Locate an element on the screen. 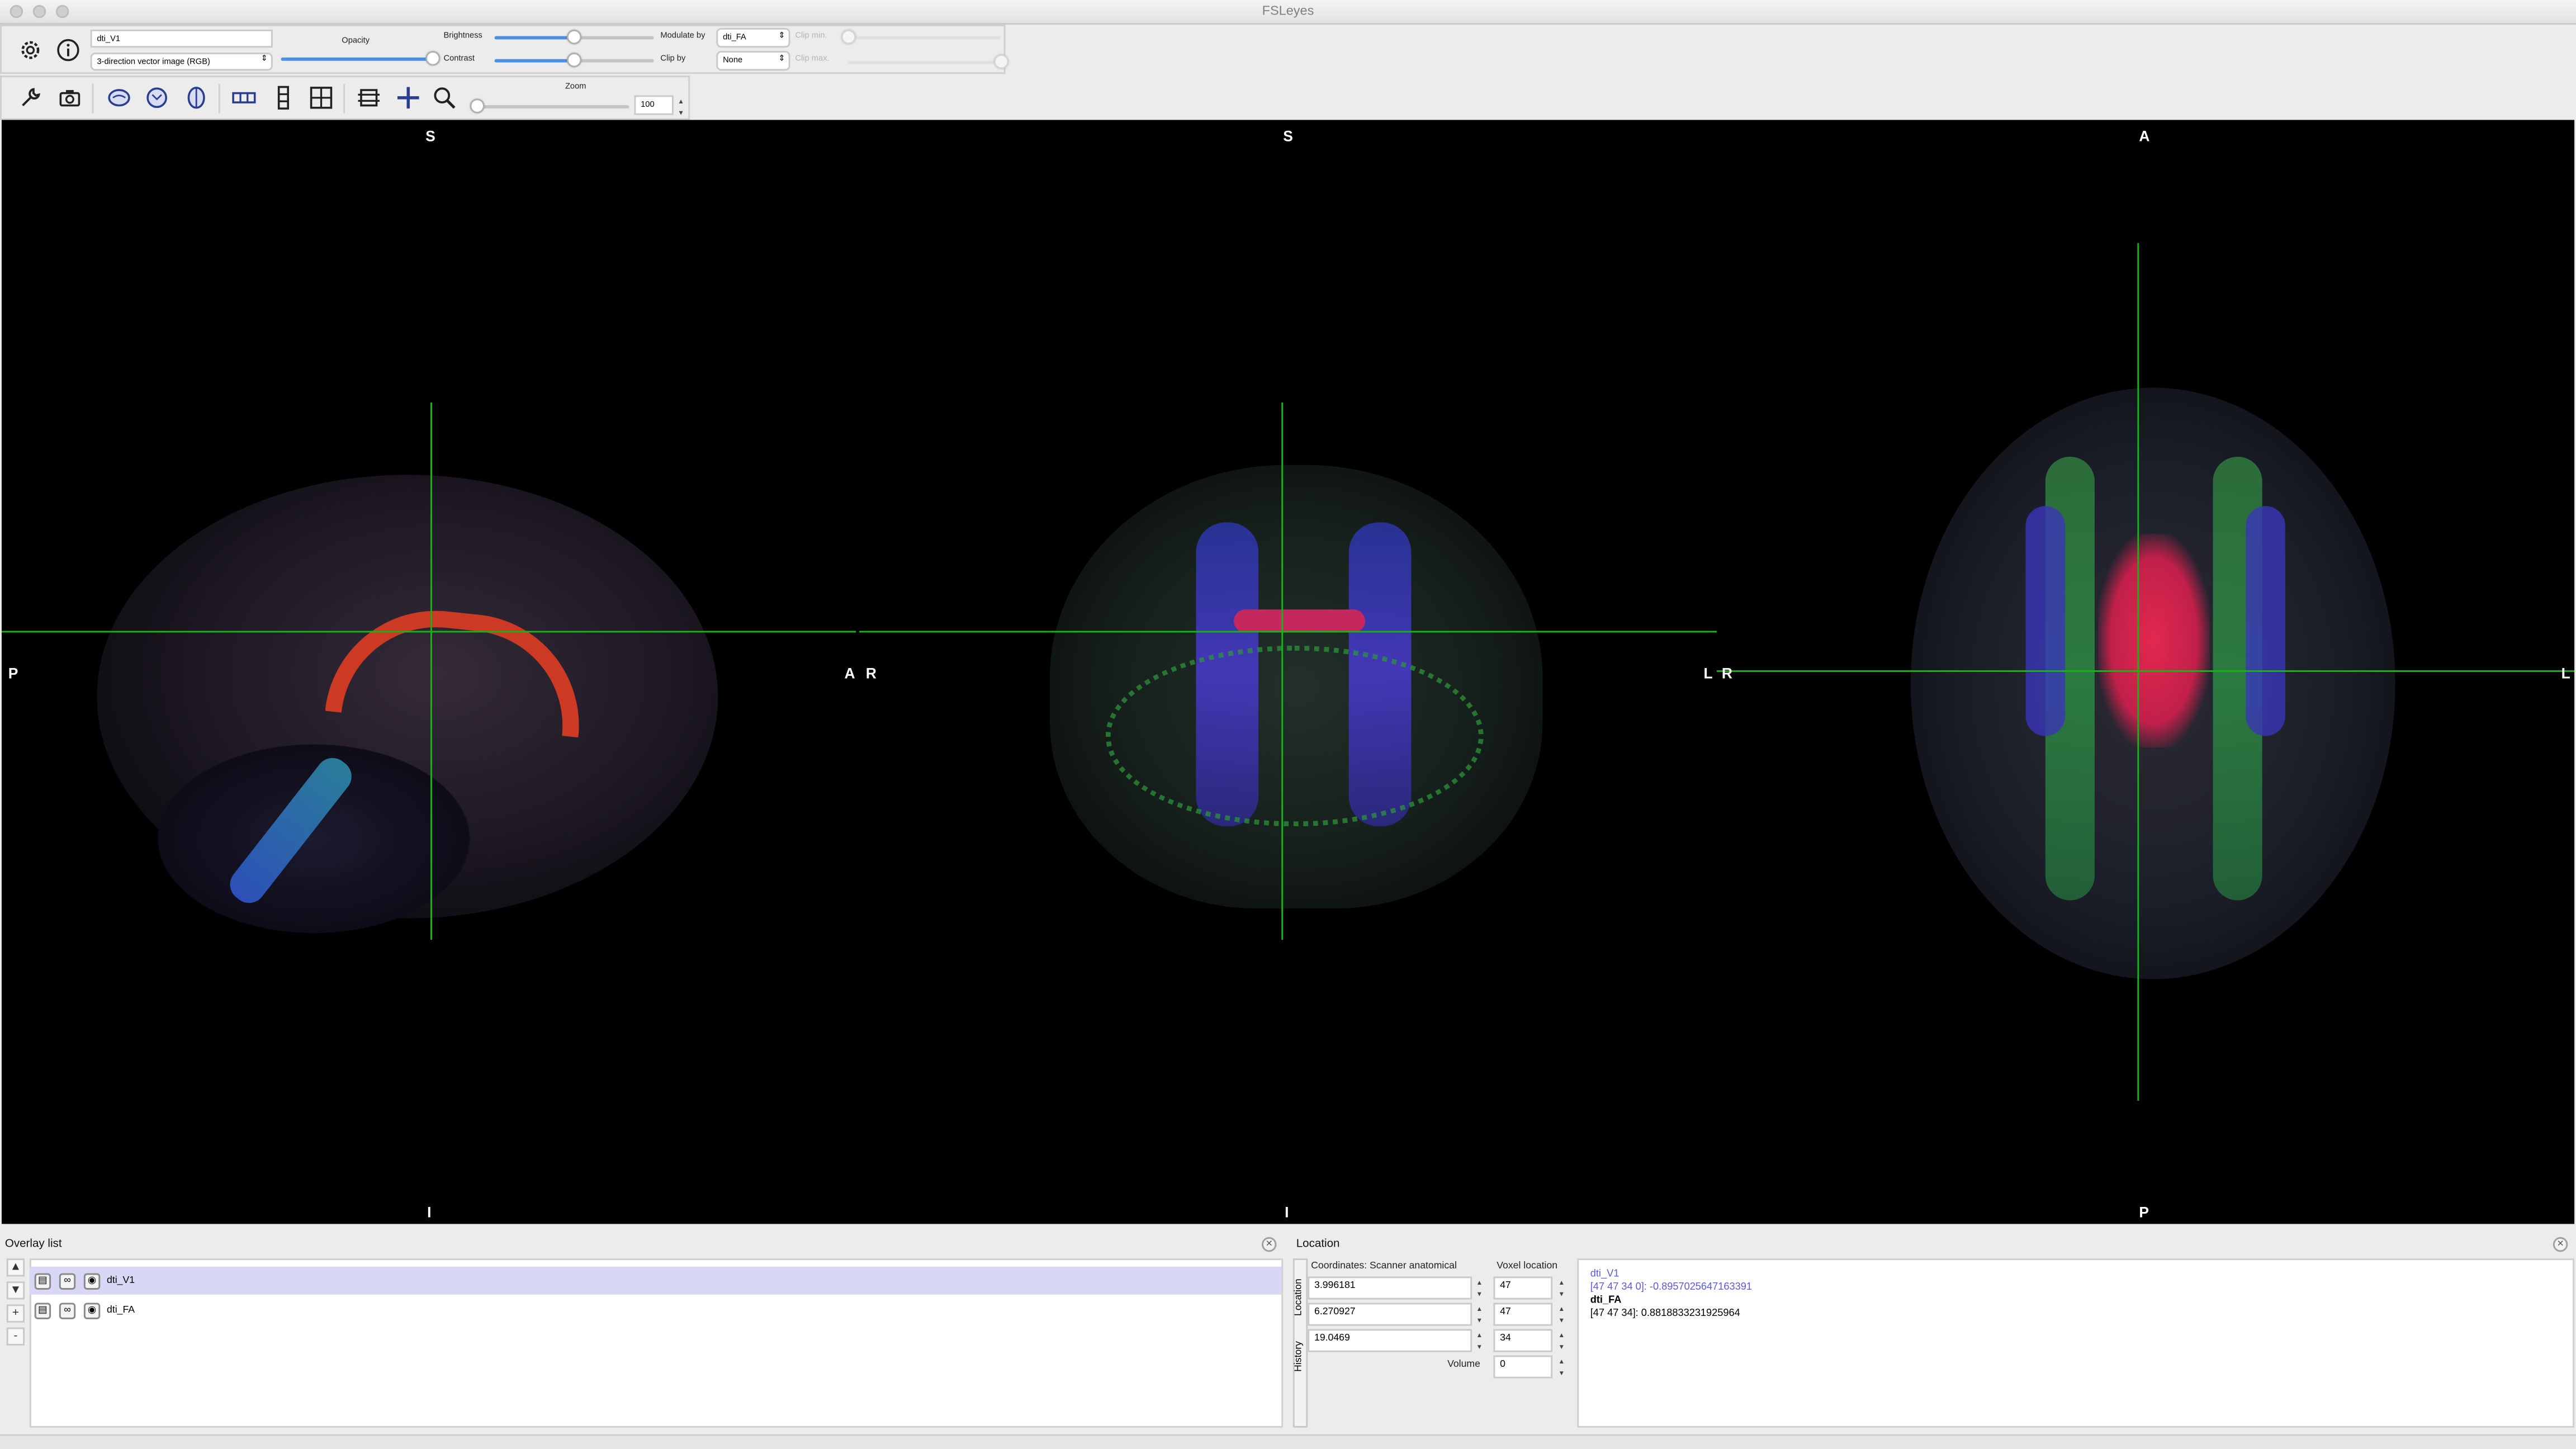 The height and width of the screenshot is (1449, 2576). sagittal-cursor-horizontal is located at coordinates (429, 632).